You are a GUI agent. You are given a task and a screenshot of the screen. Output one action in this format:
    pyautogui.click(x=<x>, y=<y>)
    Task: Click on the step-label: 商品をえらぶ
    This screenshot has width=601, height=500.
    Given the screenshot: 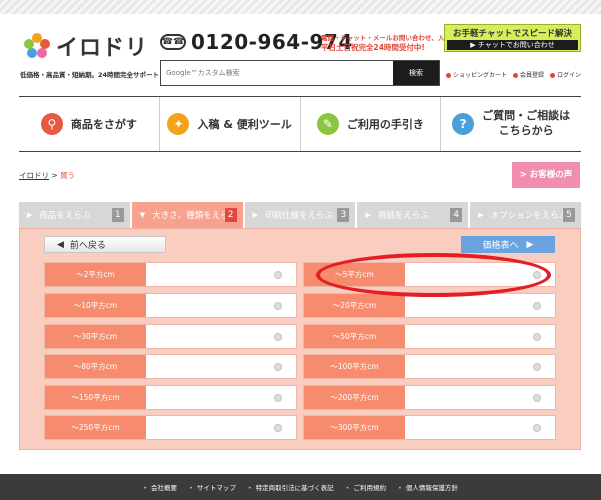 What is the action you would take?
    pyautogui.click(x=65, y=216)
    